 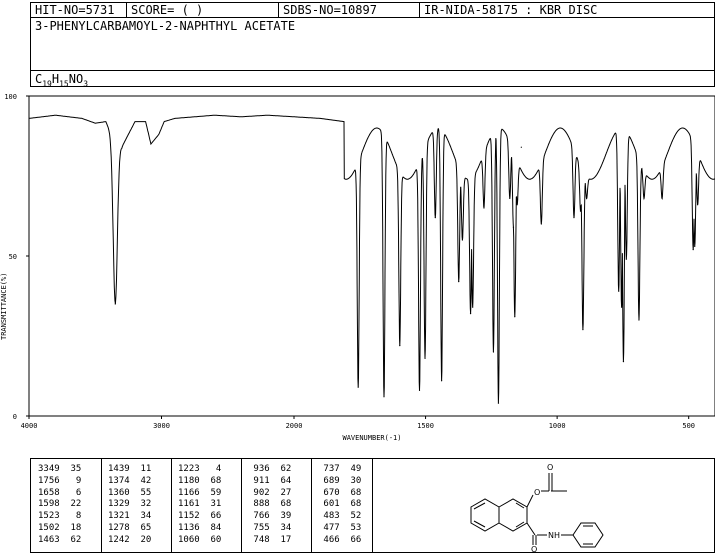 I want to click on phenyl-ring, so click(x=588, y=535).